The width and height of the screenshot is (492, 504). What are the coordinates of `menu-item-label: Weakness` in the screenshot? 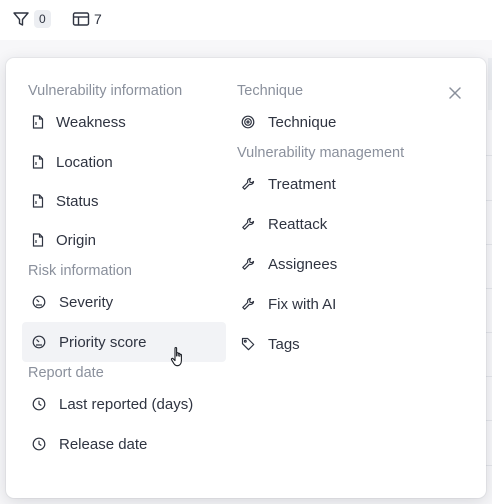 It's located at (91, 122).